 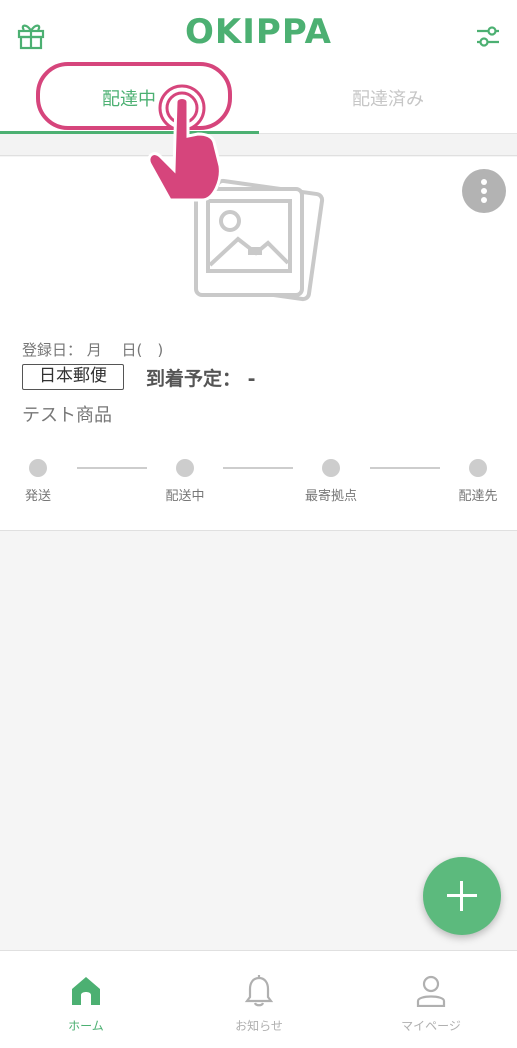 What do you see at coordinates (259, 1026) in the screenshot?
I see `nav-notifications-label: お知らせ` at bounding box center [259, 1026].